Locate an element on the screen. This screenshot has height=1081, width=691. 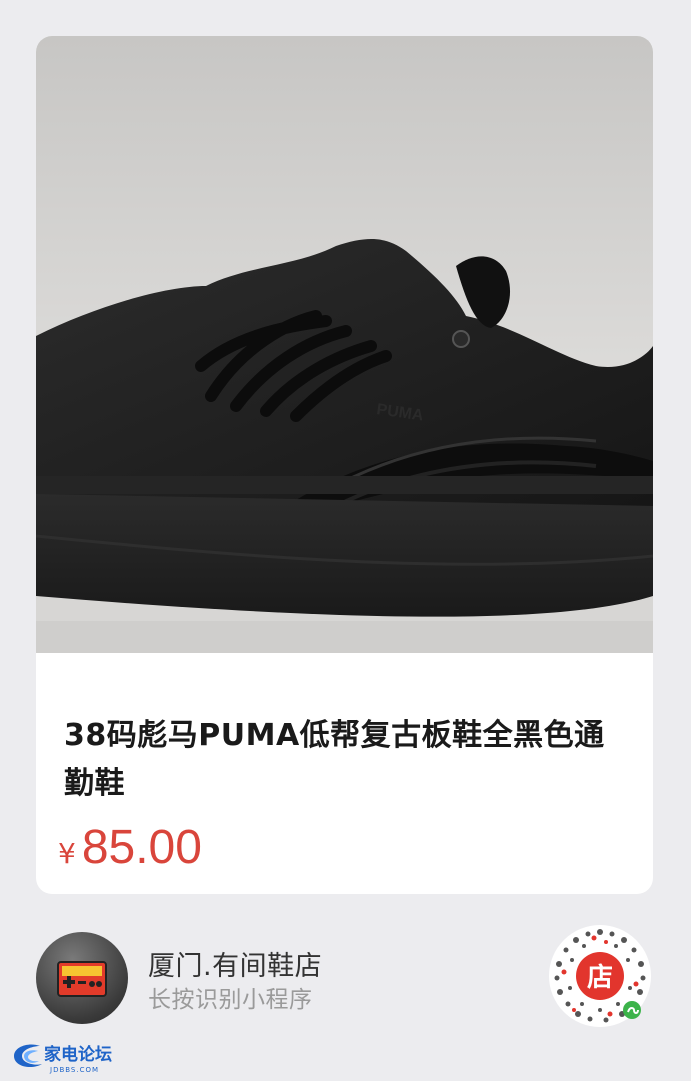
shop-hint: 长按识别小程序 is located at coordinates (230, 1000).